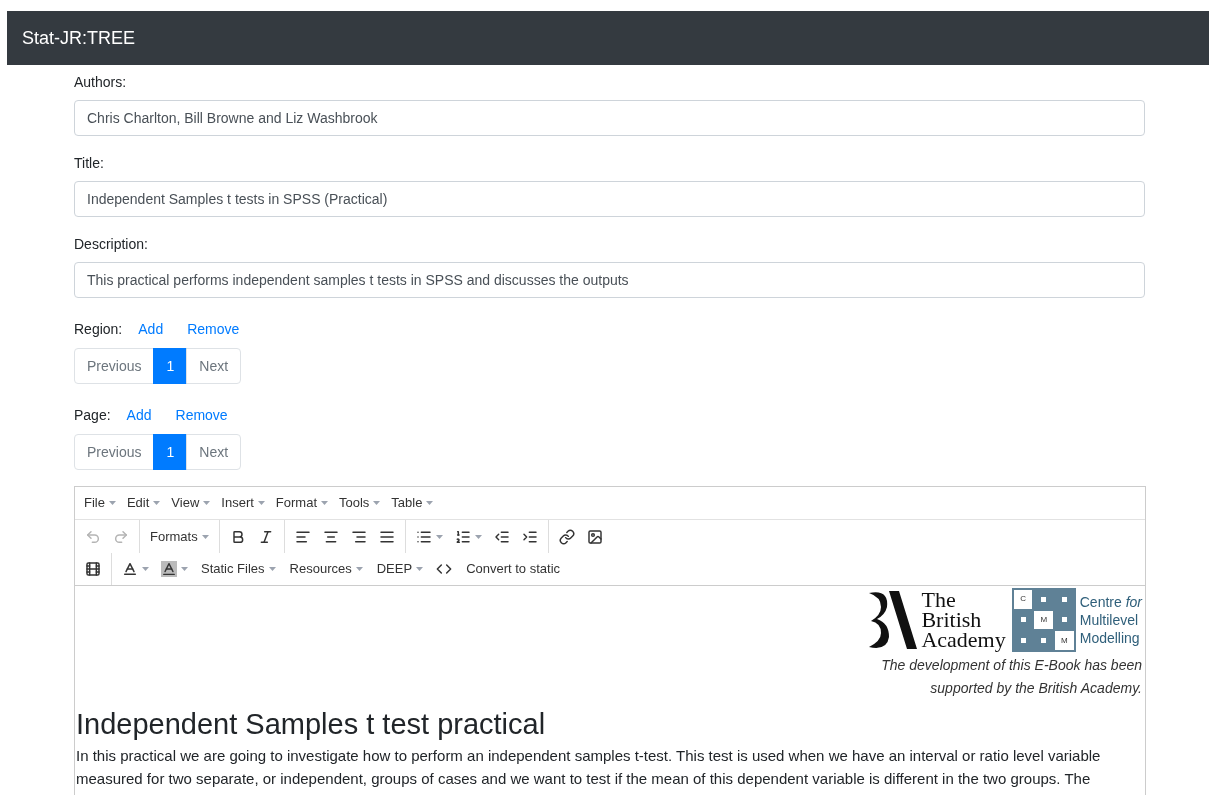 The width and height of the screenshot is (1209, 795). What do you see at coordinates (243, 503) in the screenshot?
I see `menu-item: Insert` at bounding box center [243, 503].